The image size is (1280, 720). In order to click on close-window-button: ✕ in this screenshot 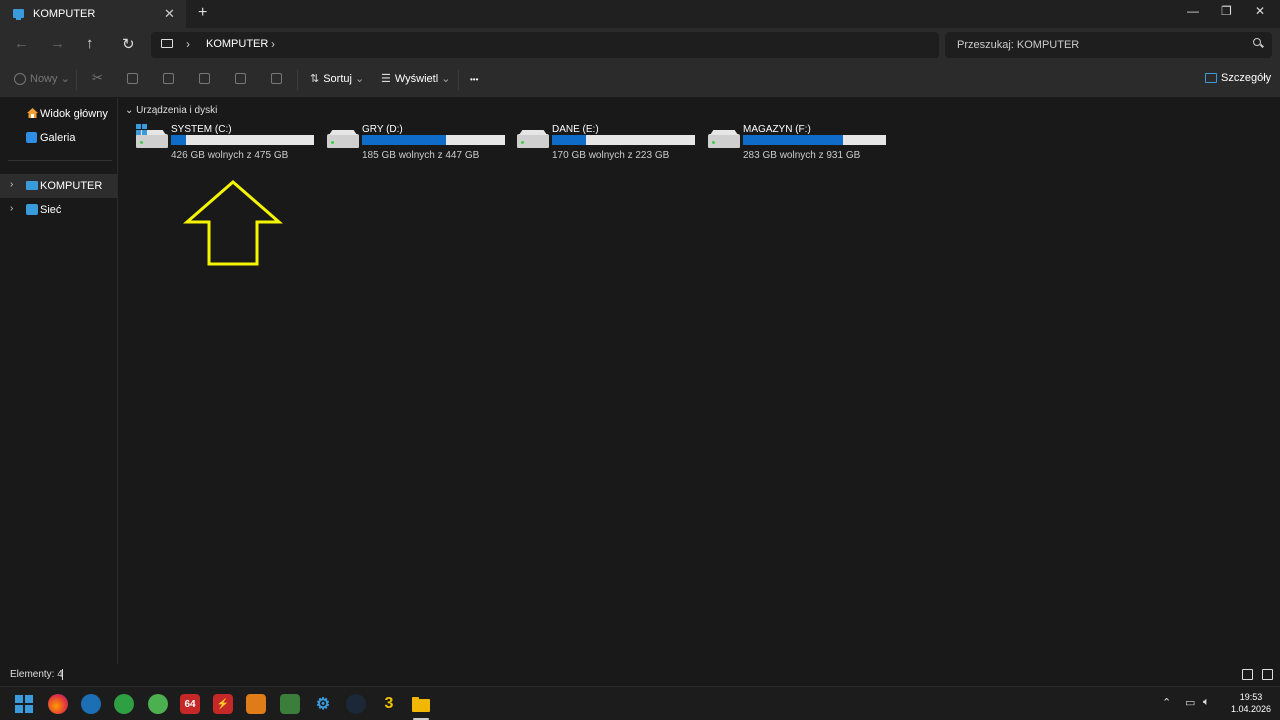, I will do `click(1260, 11)`.